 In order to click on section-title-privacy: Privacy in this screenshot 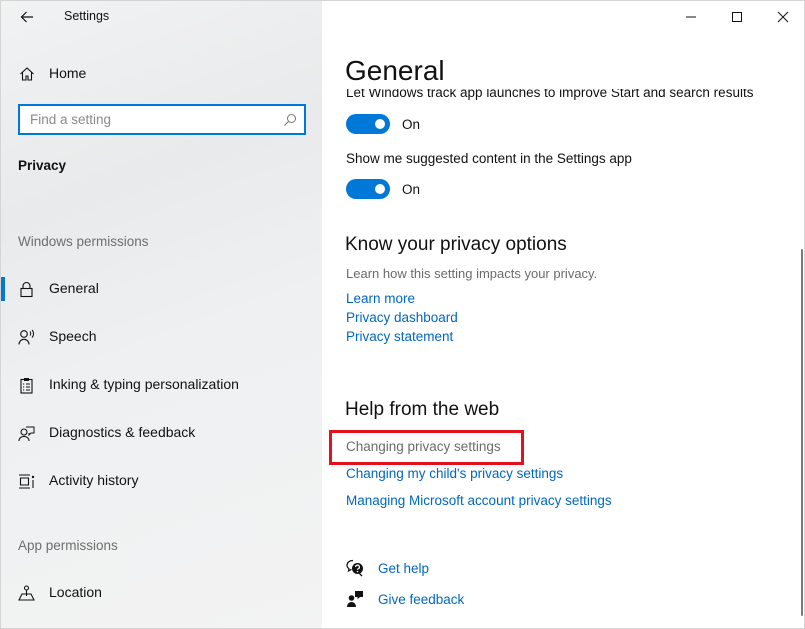, I will do `click(42, 165)`.